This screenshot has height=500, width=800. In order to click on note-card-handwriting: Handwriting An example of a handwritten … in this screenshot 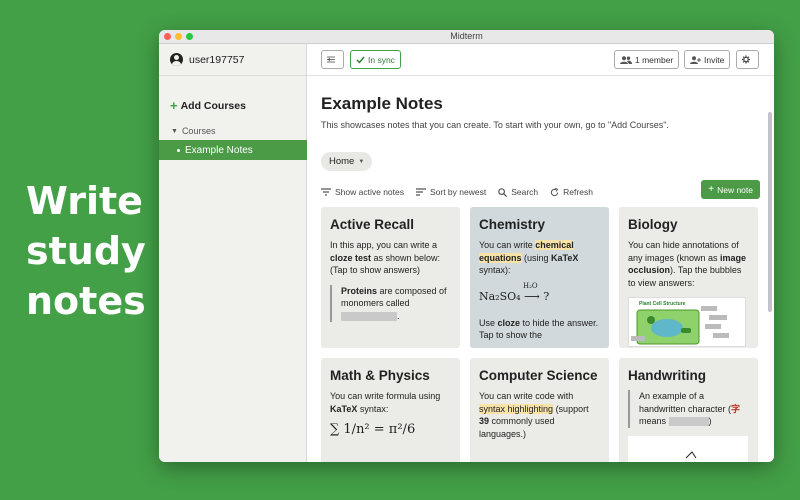, I will do `click(688, 410)`.